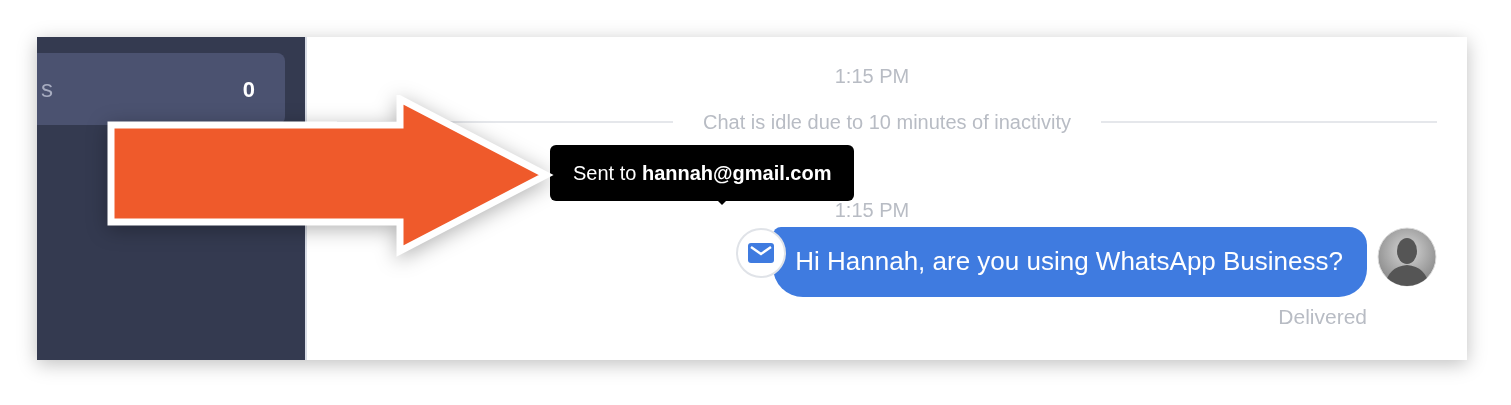 Image resolution: width=1511 pixels, height=405 pixels. What do you see at coordinates (1407, 257) in the screenshot?
I see `avatar` at bounding box center [1407, 257].